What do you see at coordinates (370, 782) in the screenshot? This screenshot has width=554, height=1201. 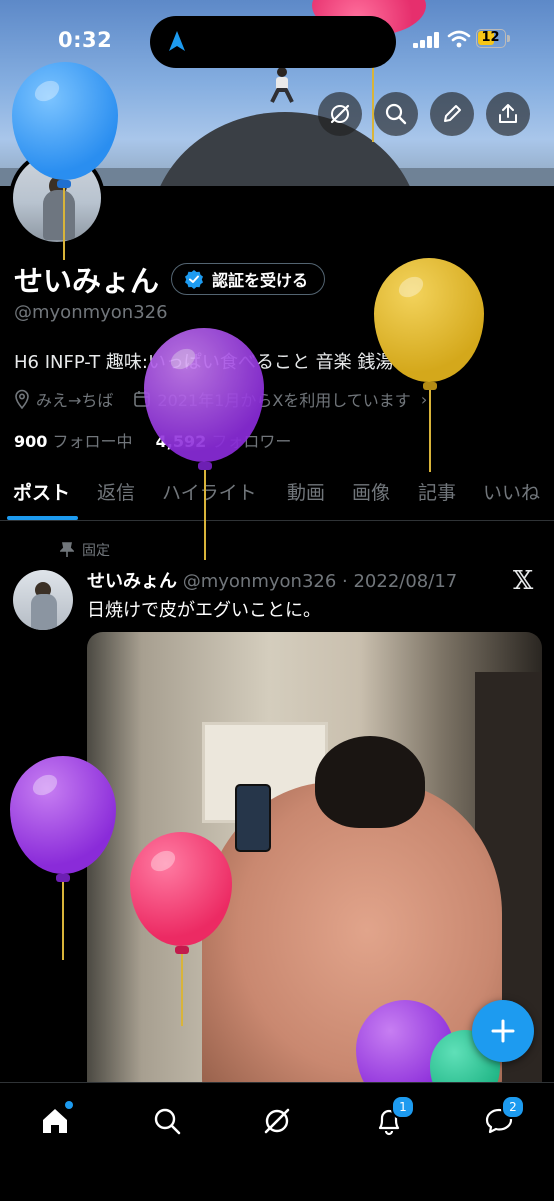 I see `image-person-hair` at bounding box center [370, 782].